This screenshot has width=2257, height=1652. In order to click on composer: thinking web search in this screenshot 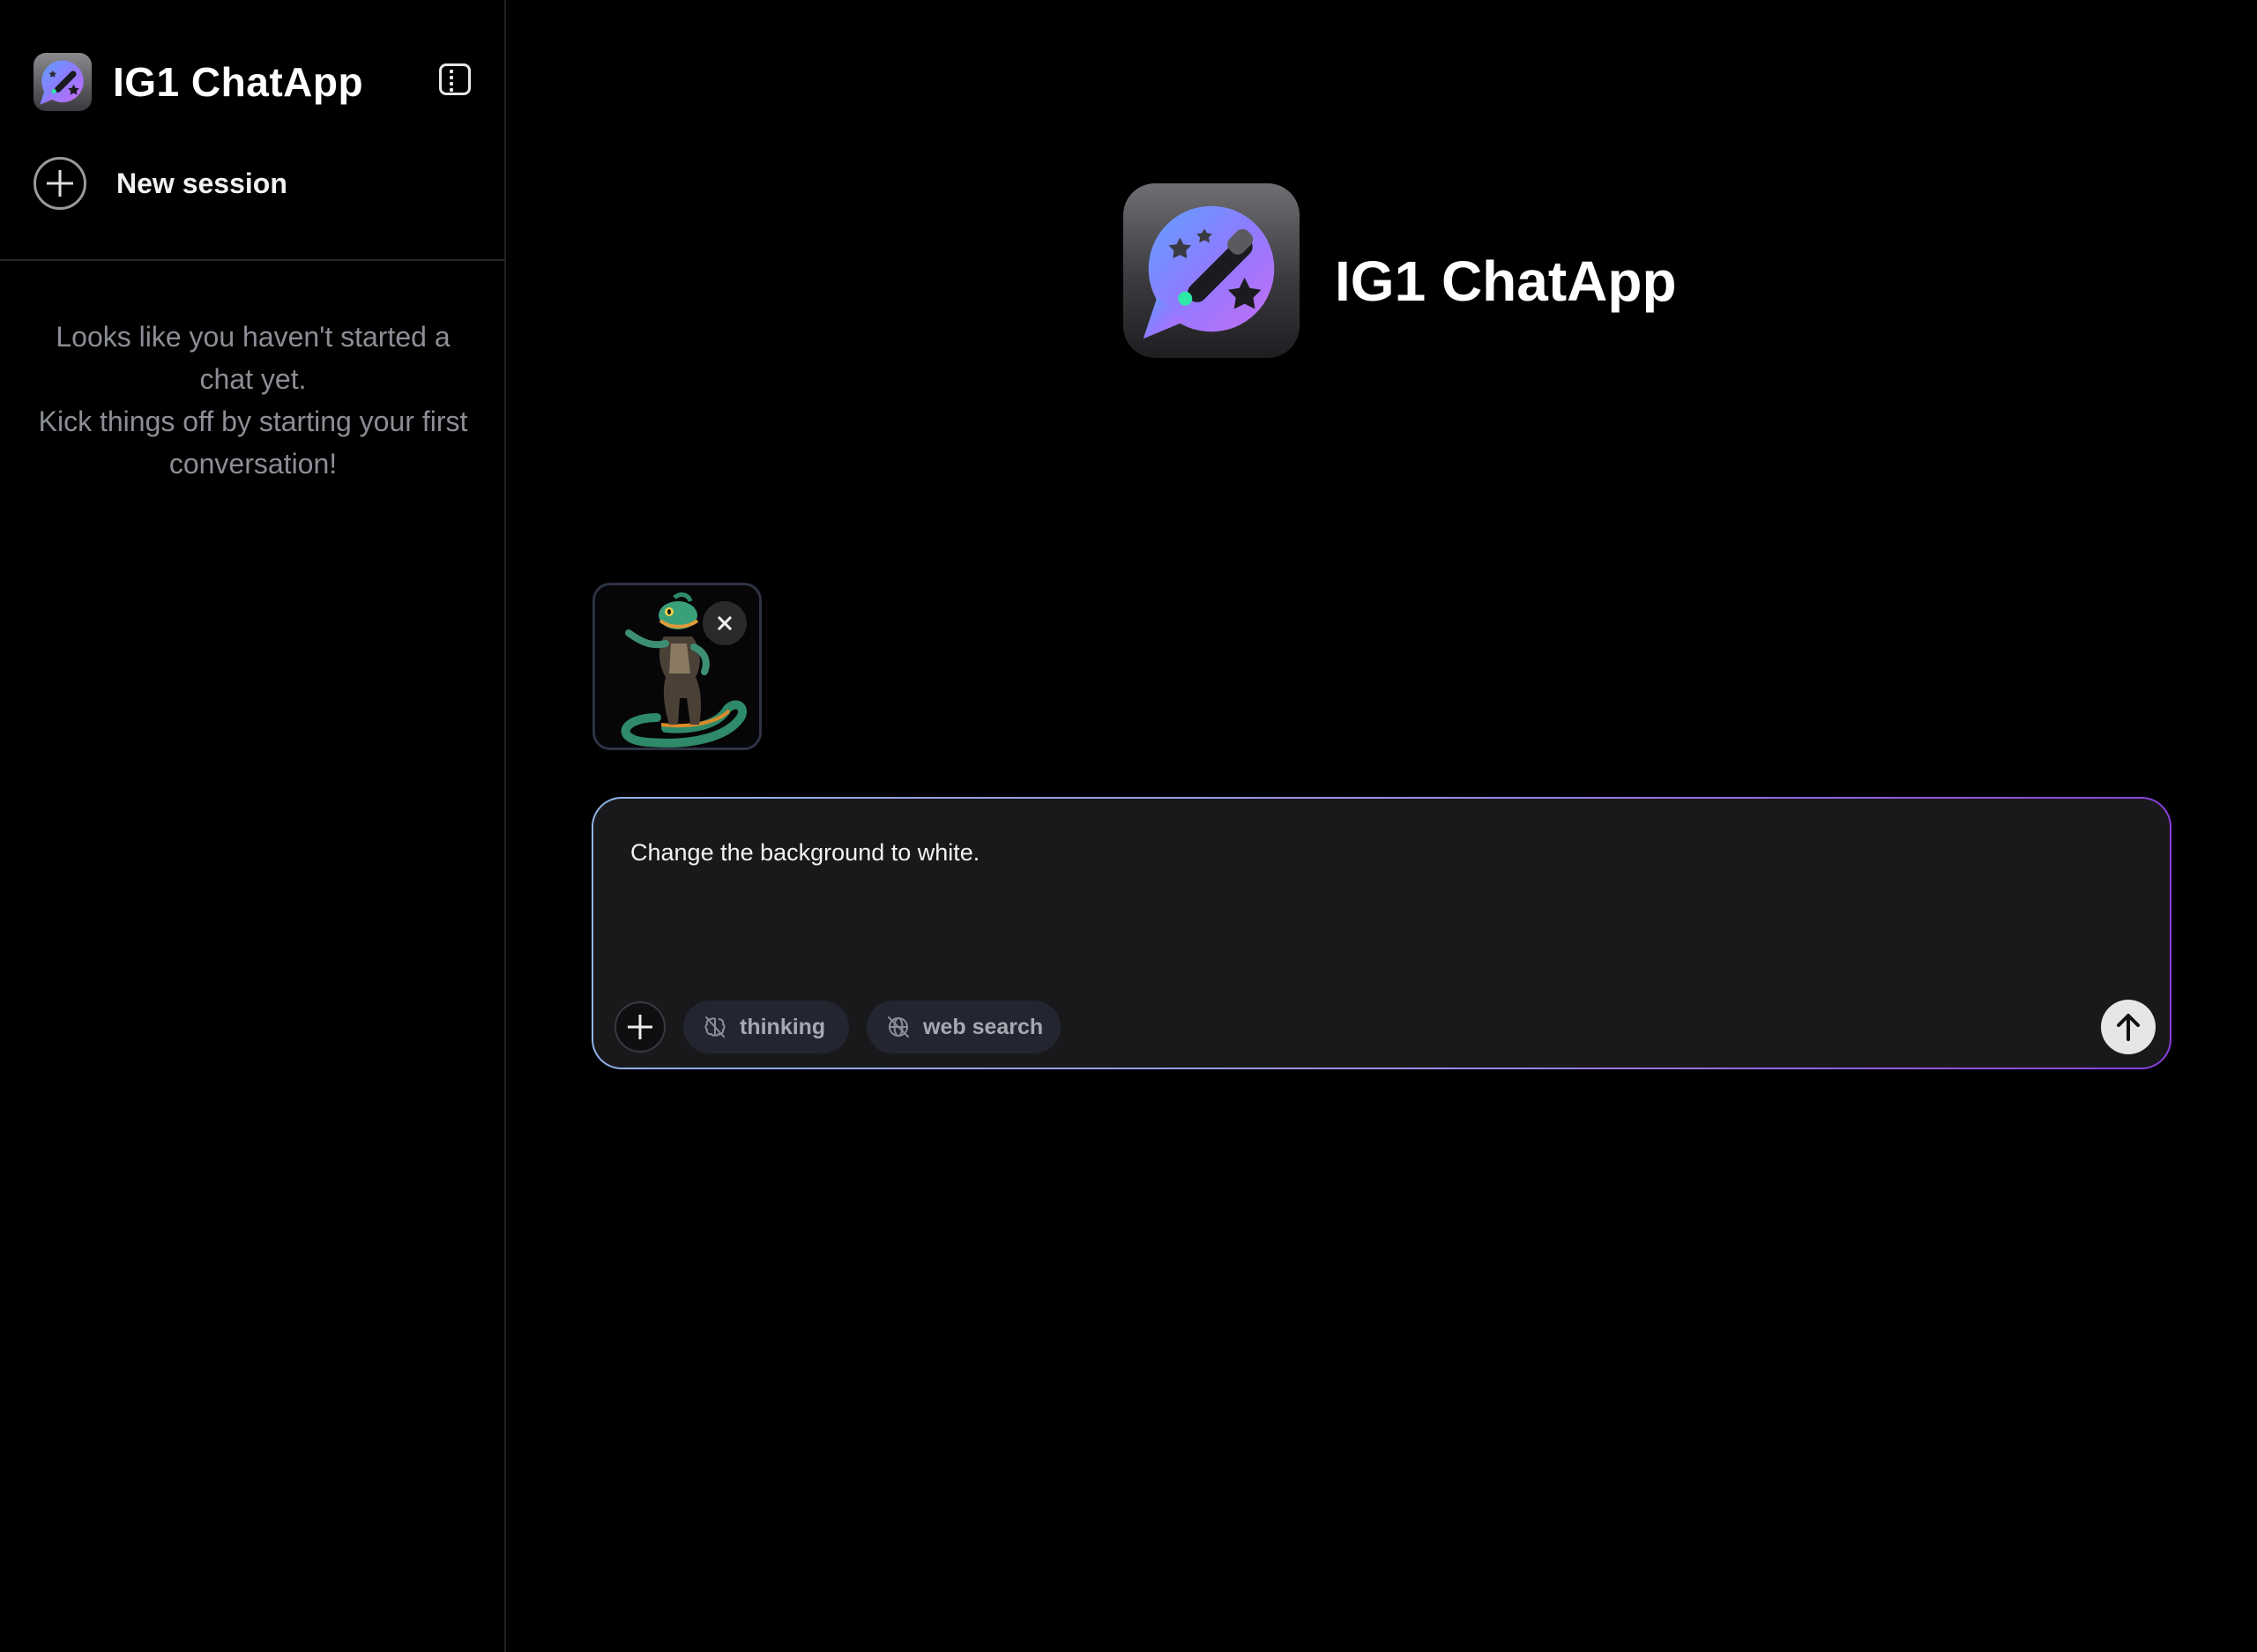, I will do `click(1381, 933)`.